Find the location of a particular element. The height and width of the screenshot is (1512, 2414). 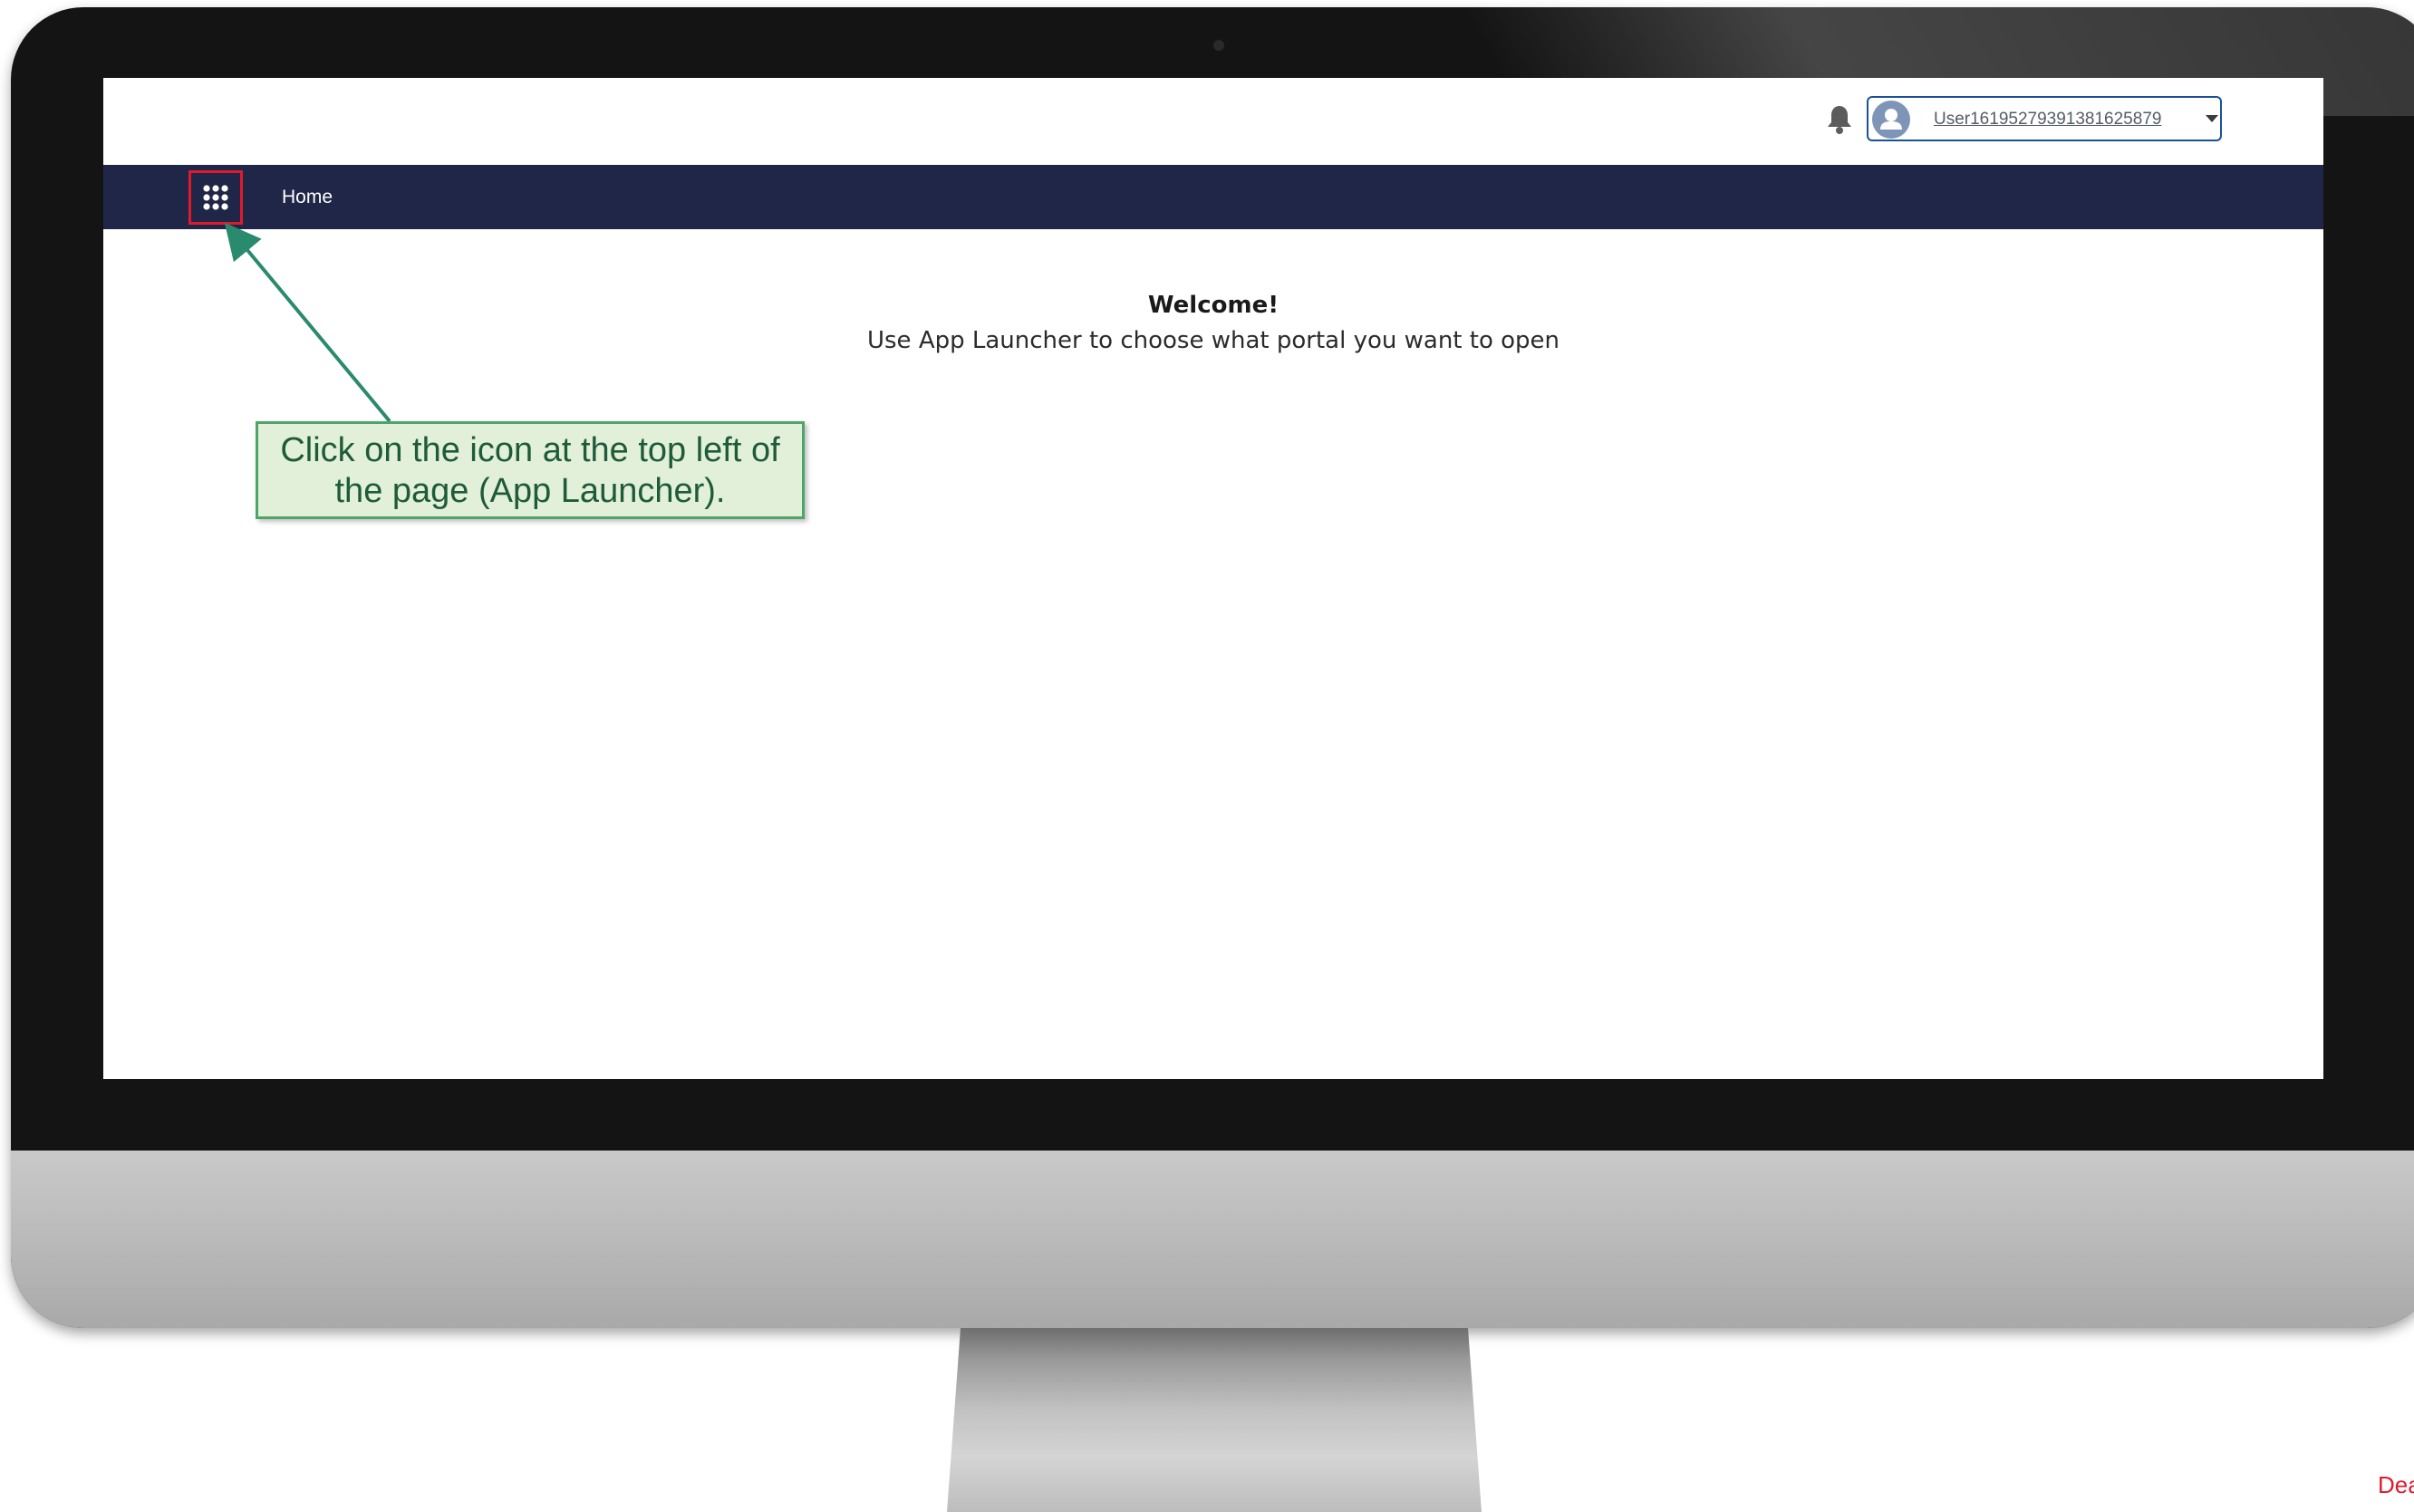

corner-text: Dea is located at coordinates (2396, 1484).